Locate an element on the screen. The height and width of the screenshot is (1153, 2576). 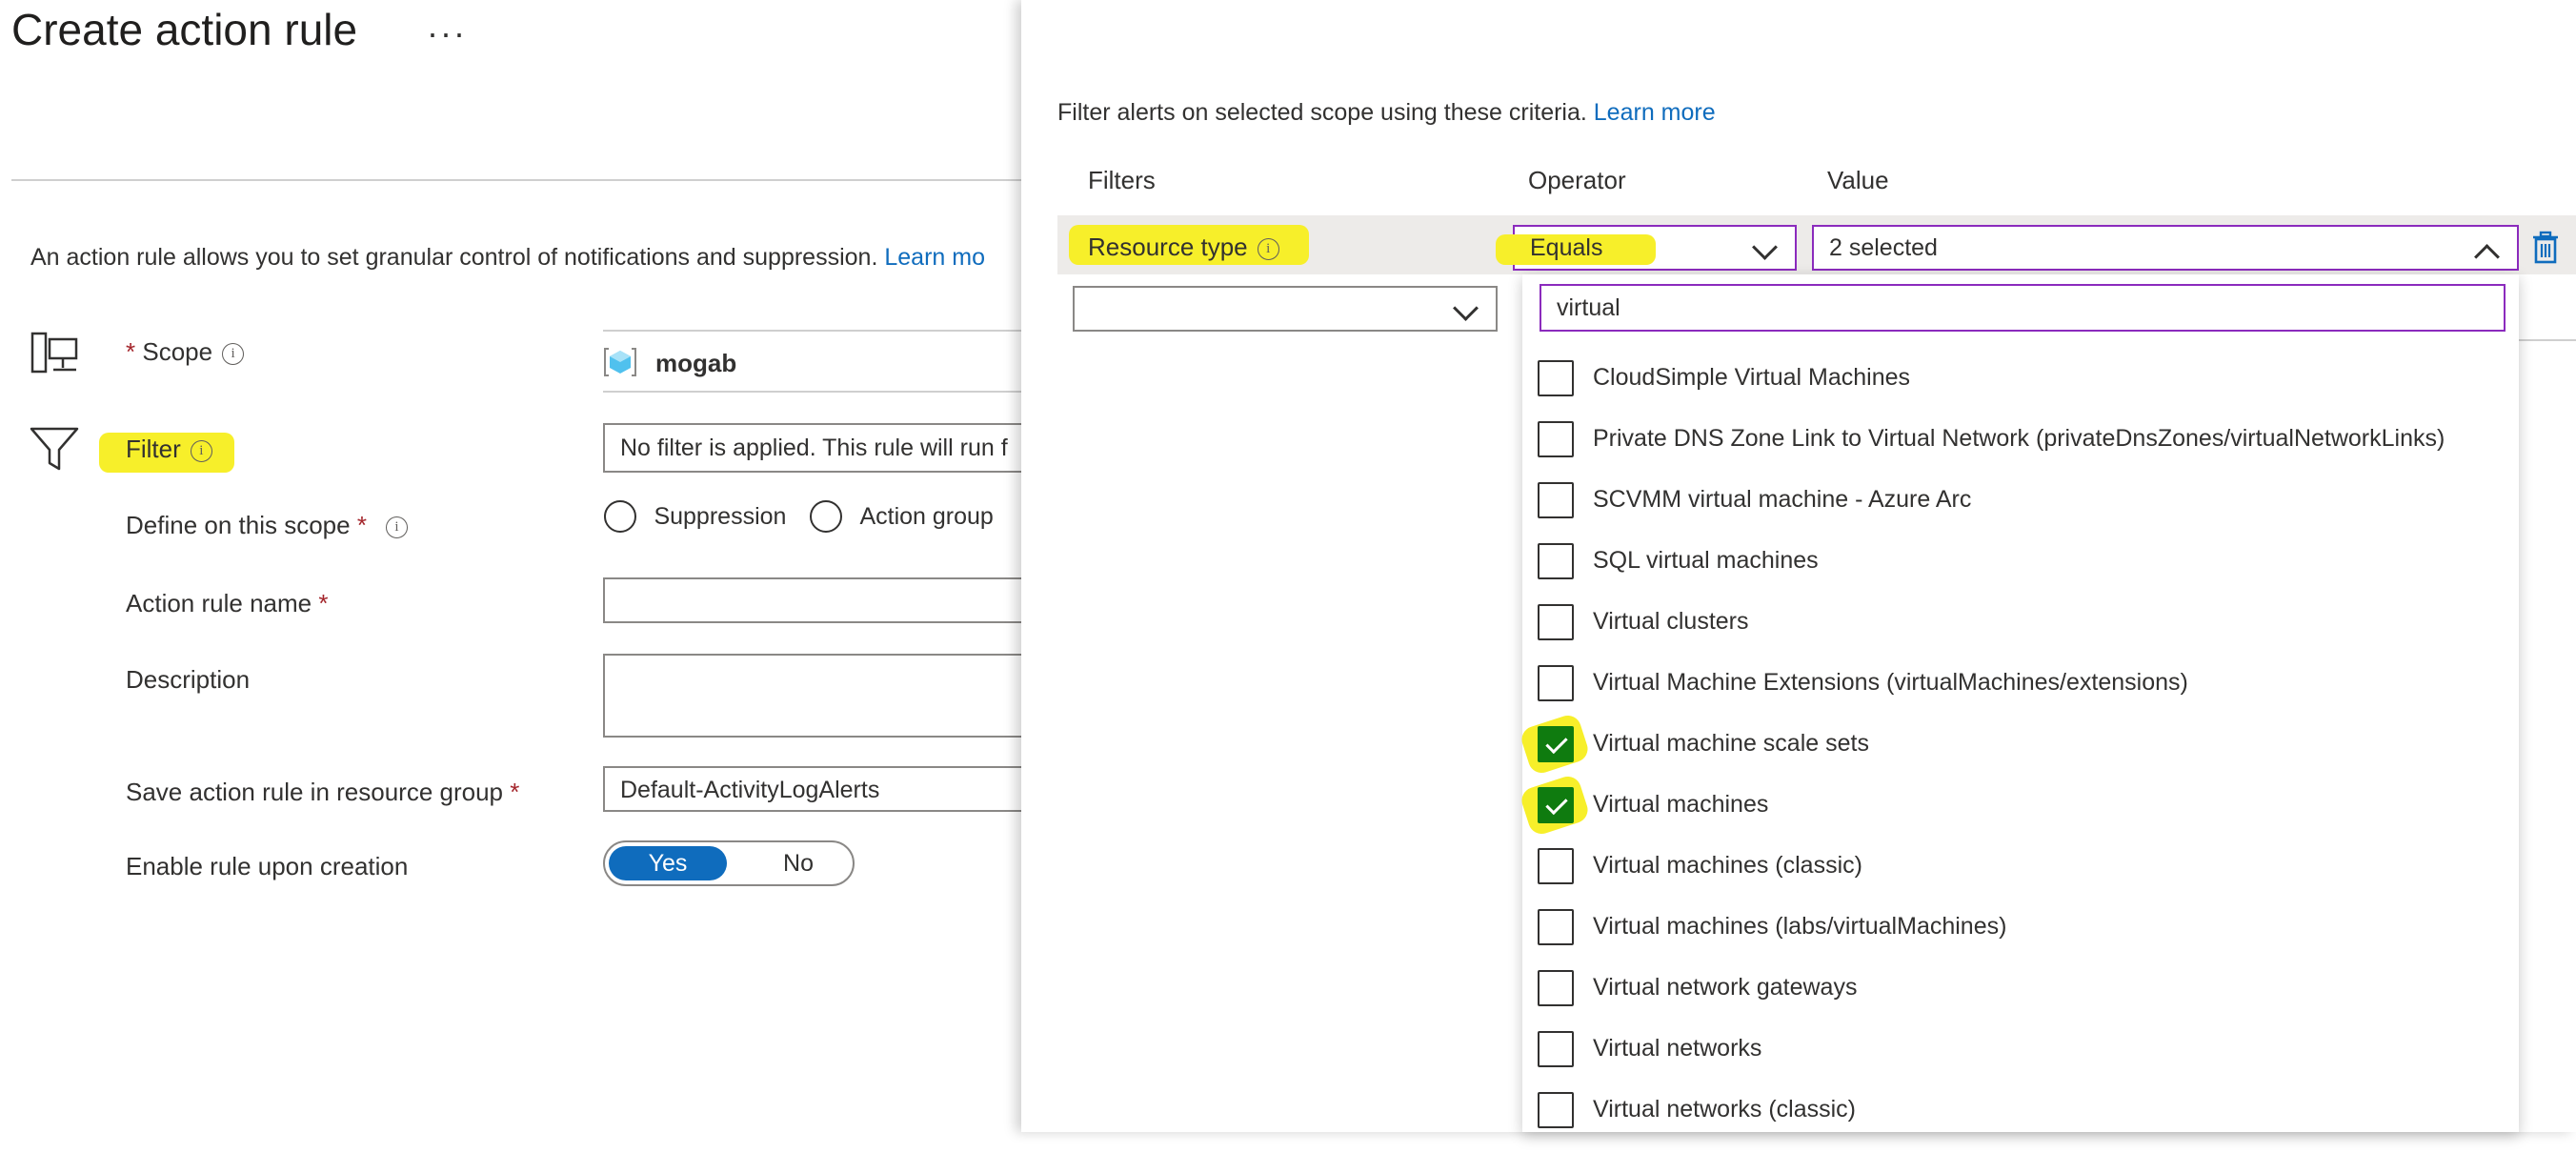
resource-type-option-label: Virtual clusters is located at coordinates (1671, 621).